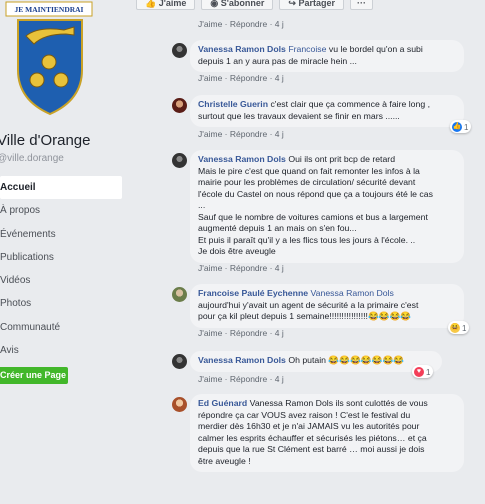  What do you see at coordinates (49, 9) in the screenshot?
I see `svg-text: JE MAINTIENDRAI` at bounding box center [49, 9].